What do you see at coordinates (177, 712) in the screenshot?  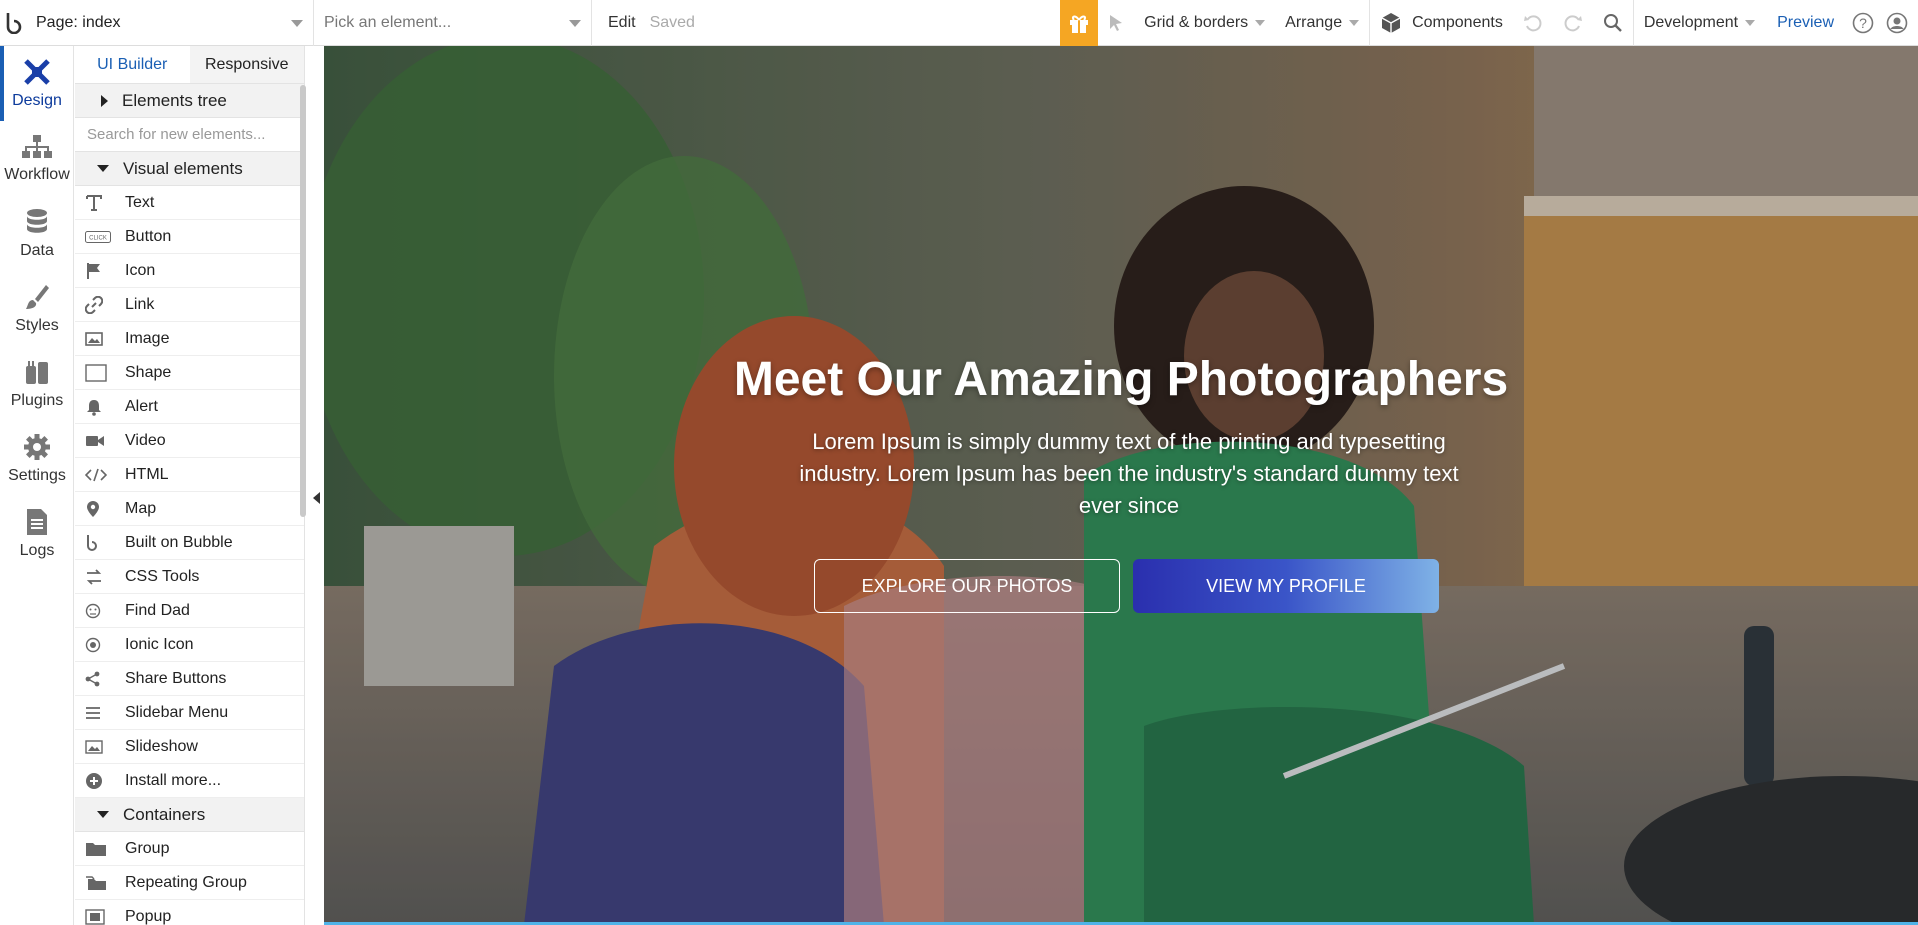 I see `element-item-label: Slidebar Menu` at bounding box center [177, 712].